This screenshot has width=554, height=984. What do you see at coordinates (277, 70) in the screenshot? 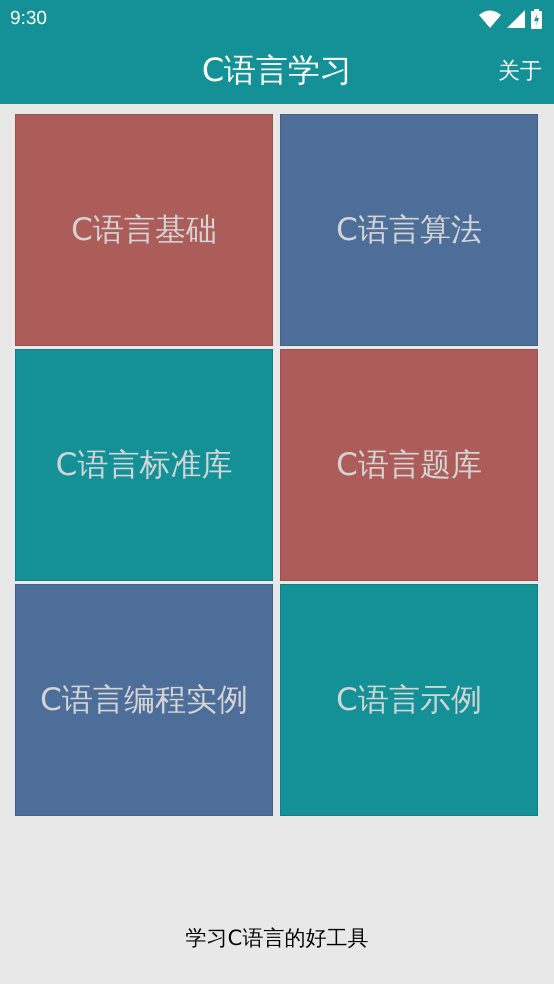
I see `app-title: C语言学习` at bounding box center [277, 70].